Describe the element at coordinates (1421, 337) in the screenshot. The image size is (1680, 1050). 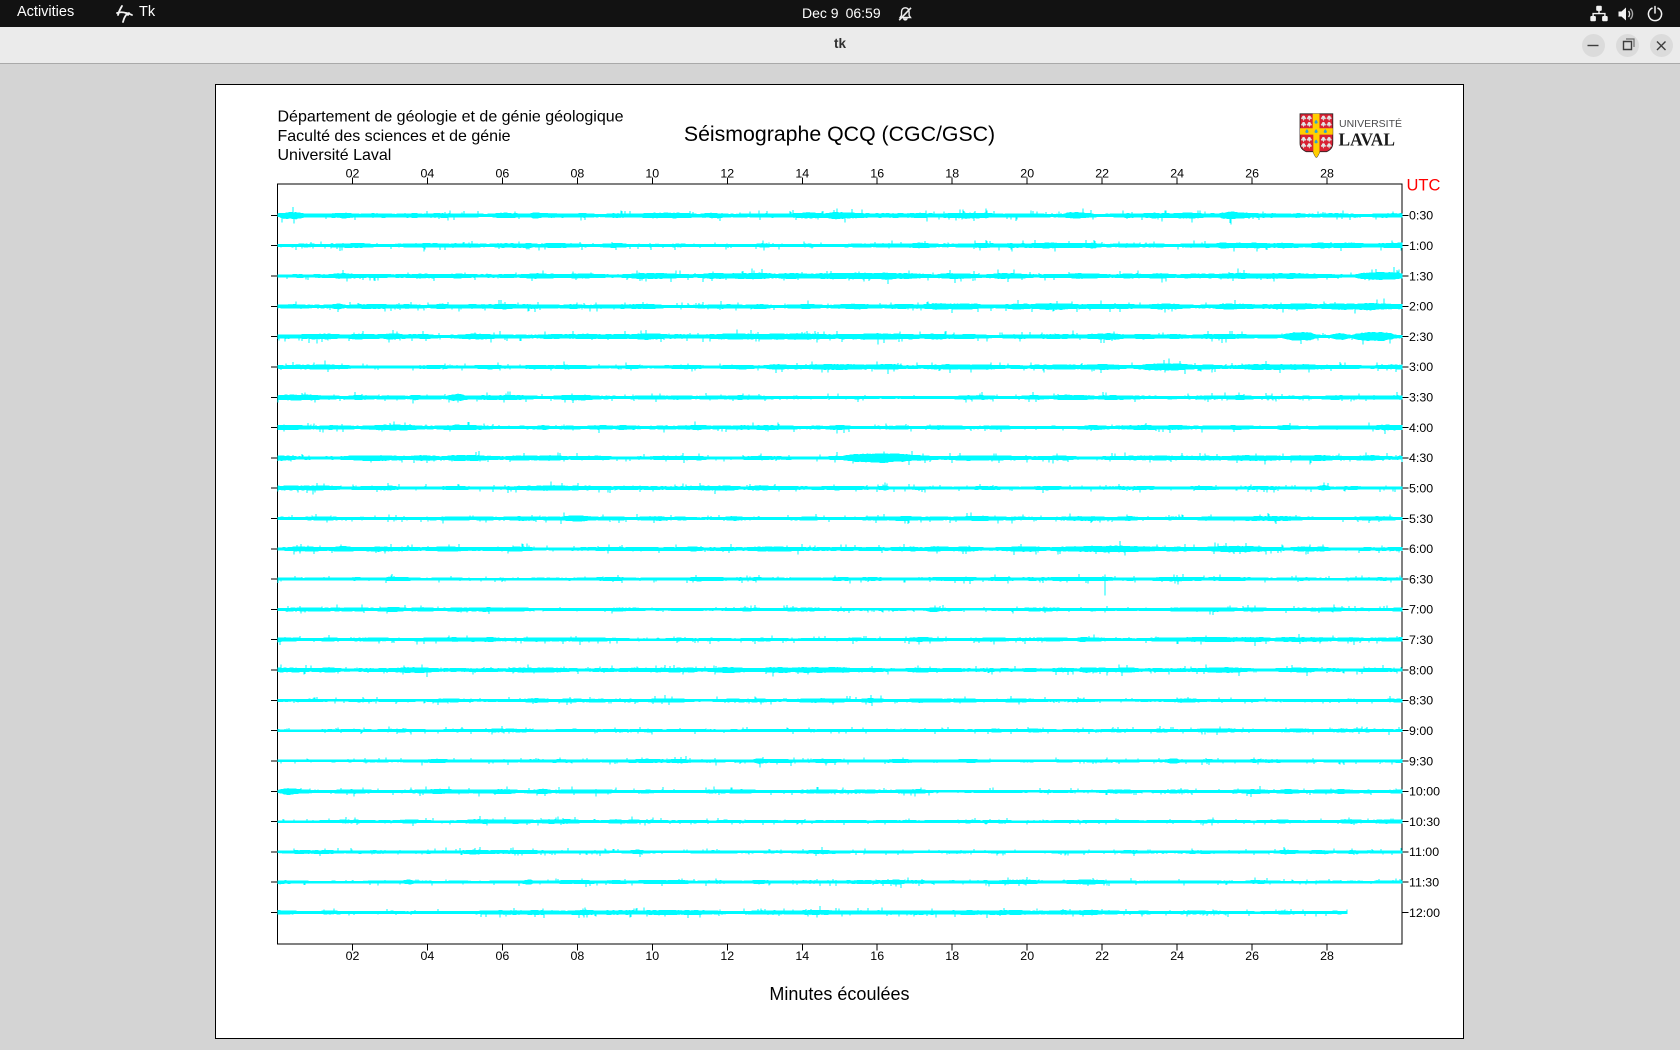
I see `svg-text: 2:30` at that location.